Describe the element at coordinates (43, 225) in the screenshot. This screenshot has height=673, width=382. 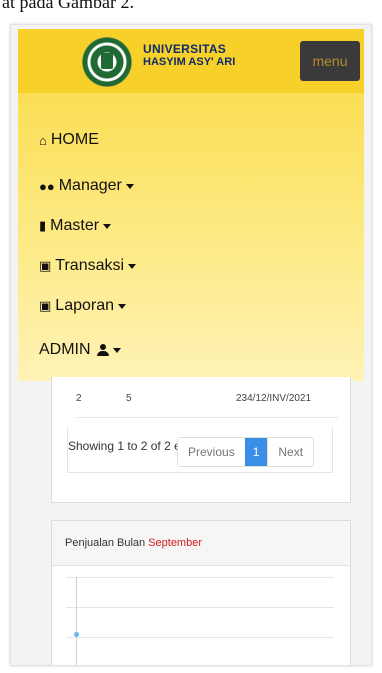
I see `book-icon: ▮` at that location.